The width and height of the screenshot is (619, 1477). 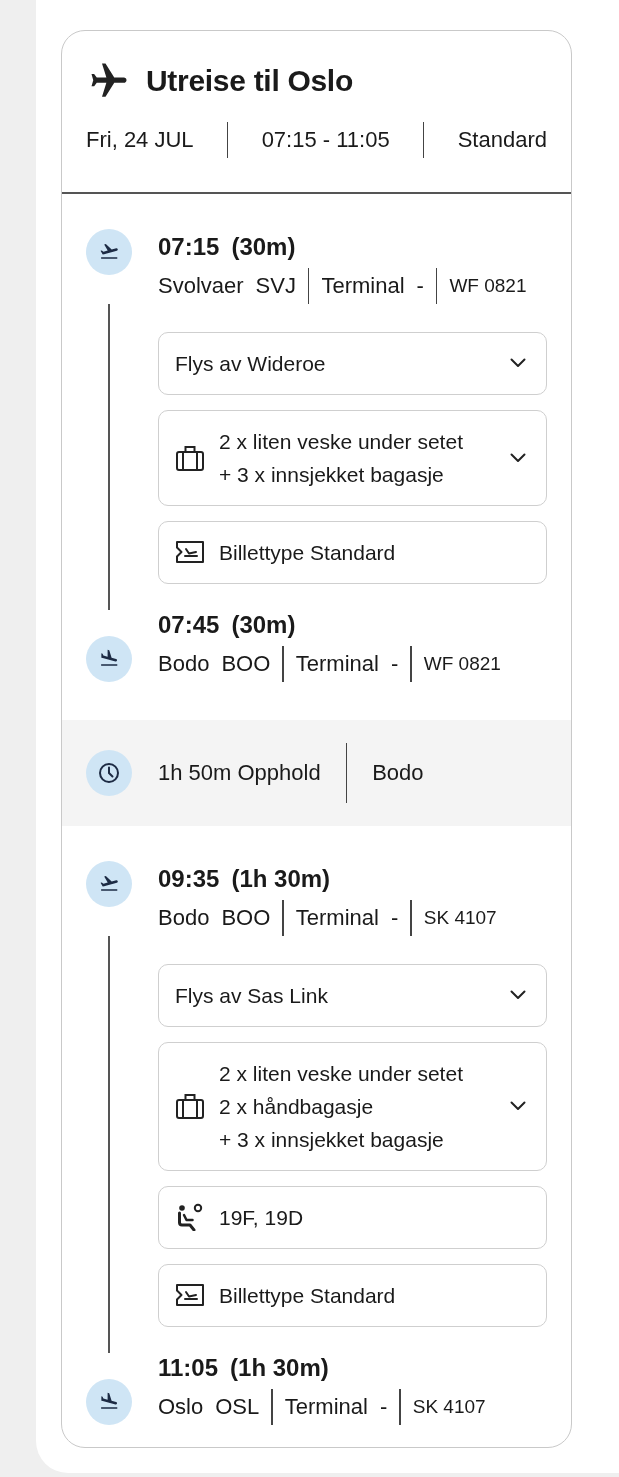 What do you see at coordinates (188, 1367) in the screenshot?
I see `arrival-time: 11:05` at bounding box center [188, 1367].